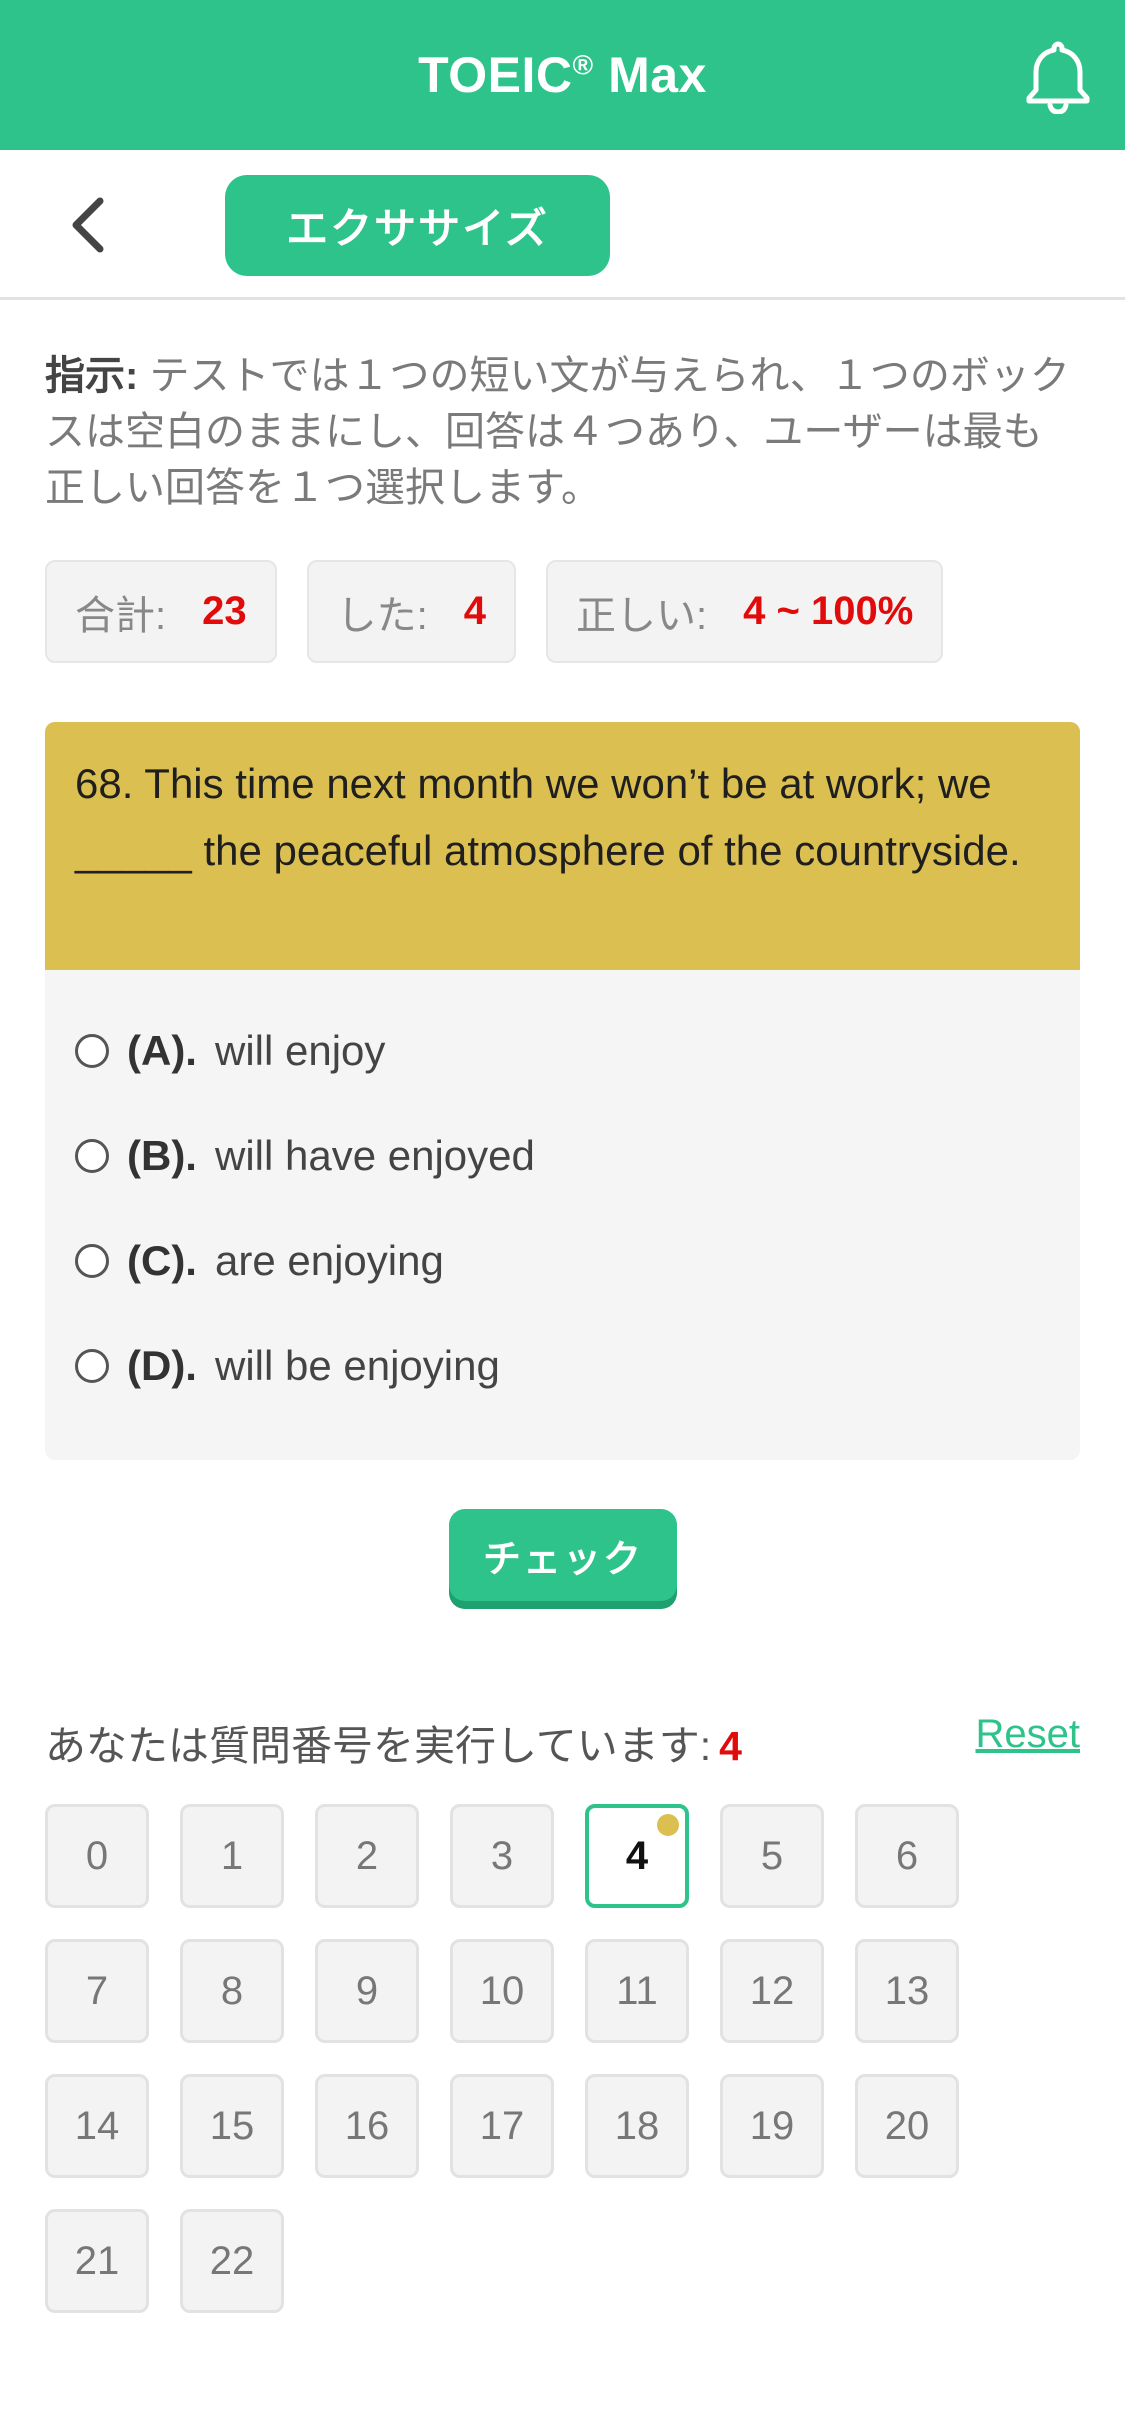 This screenshot has height=2436, width=1125. I want to click on question-number-button: 18, so click(637, 2126).